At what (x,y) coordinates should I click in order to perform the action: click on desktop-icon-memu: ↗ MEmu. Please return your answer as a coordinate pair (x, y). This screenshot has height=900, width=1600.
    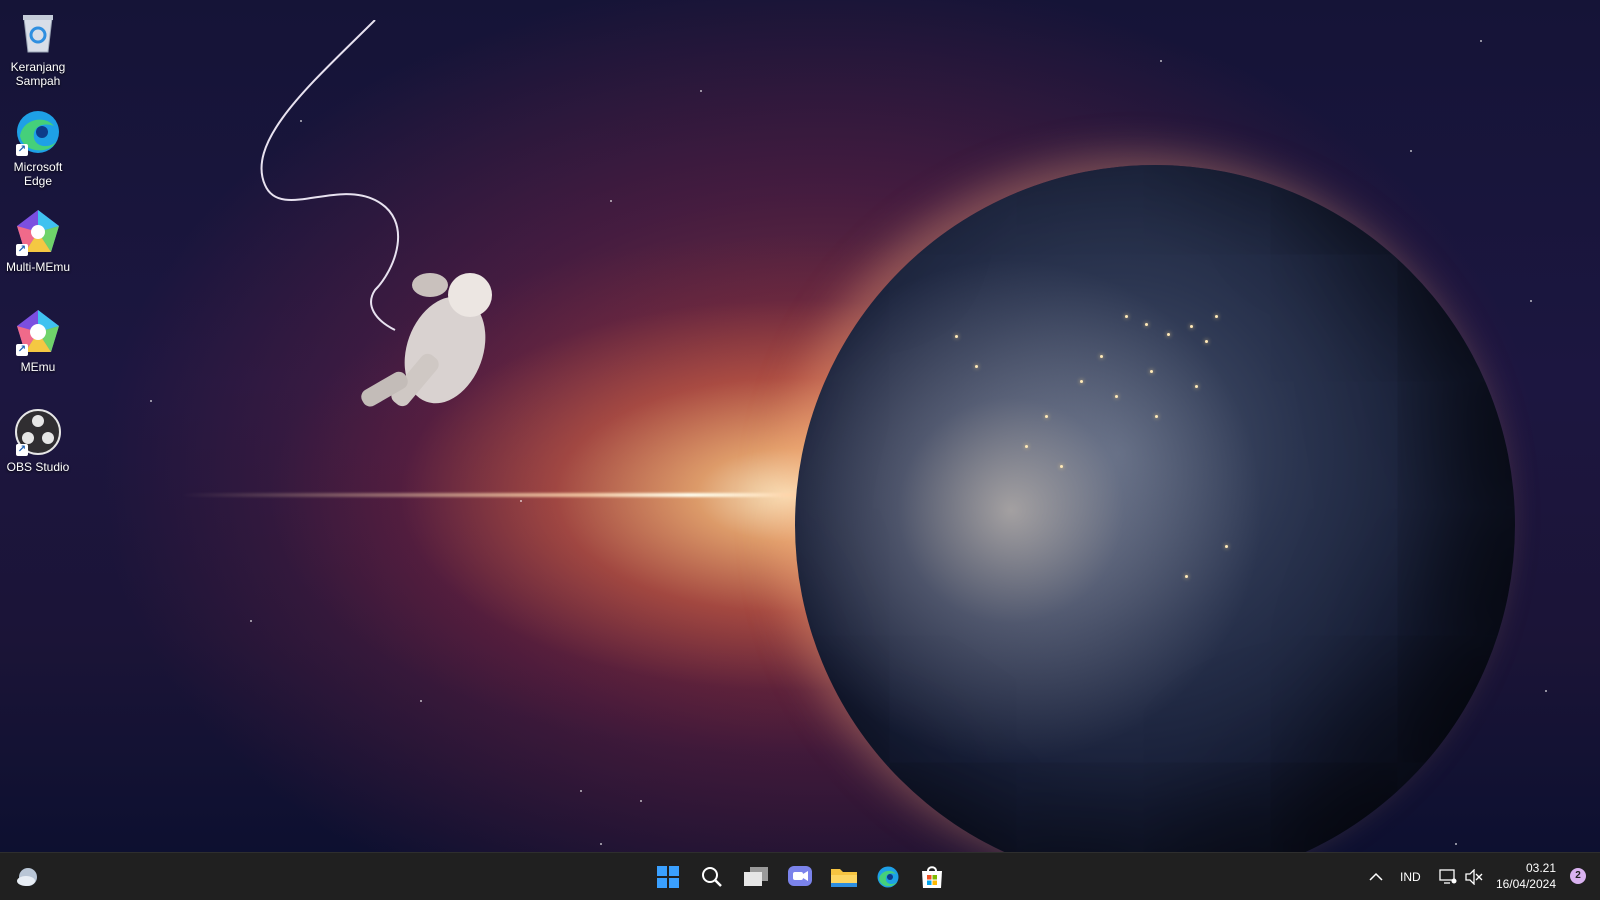
    Looking at the image, I should click on (38, 341).